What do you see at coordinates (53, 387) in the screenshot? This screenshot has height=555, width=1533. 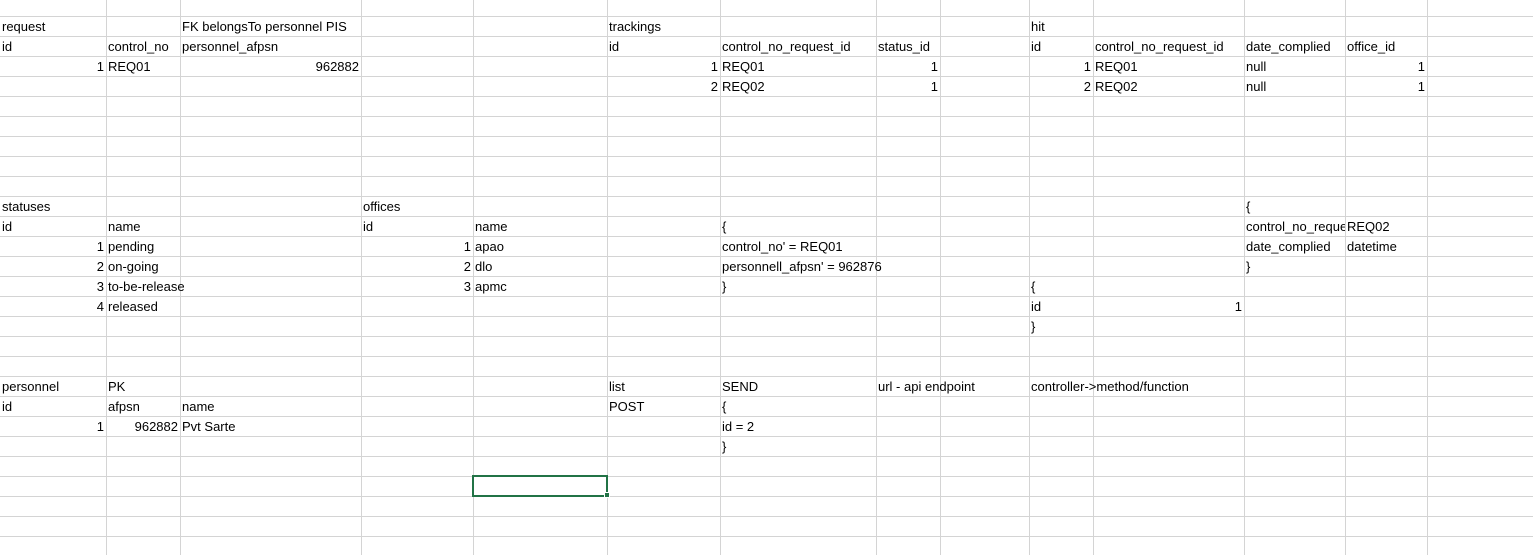 I see `cell-personnel-table-title: personnel` at bounding box center [53, 387].